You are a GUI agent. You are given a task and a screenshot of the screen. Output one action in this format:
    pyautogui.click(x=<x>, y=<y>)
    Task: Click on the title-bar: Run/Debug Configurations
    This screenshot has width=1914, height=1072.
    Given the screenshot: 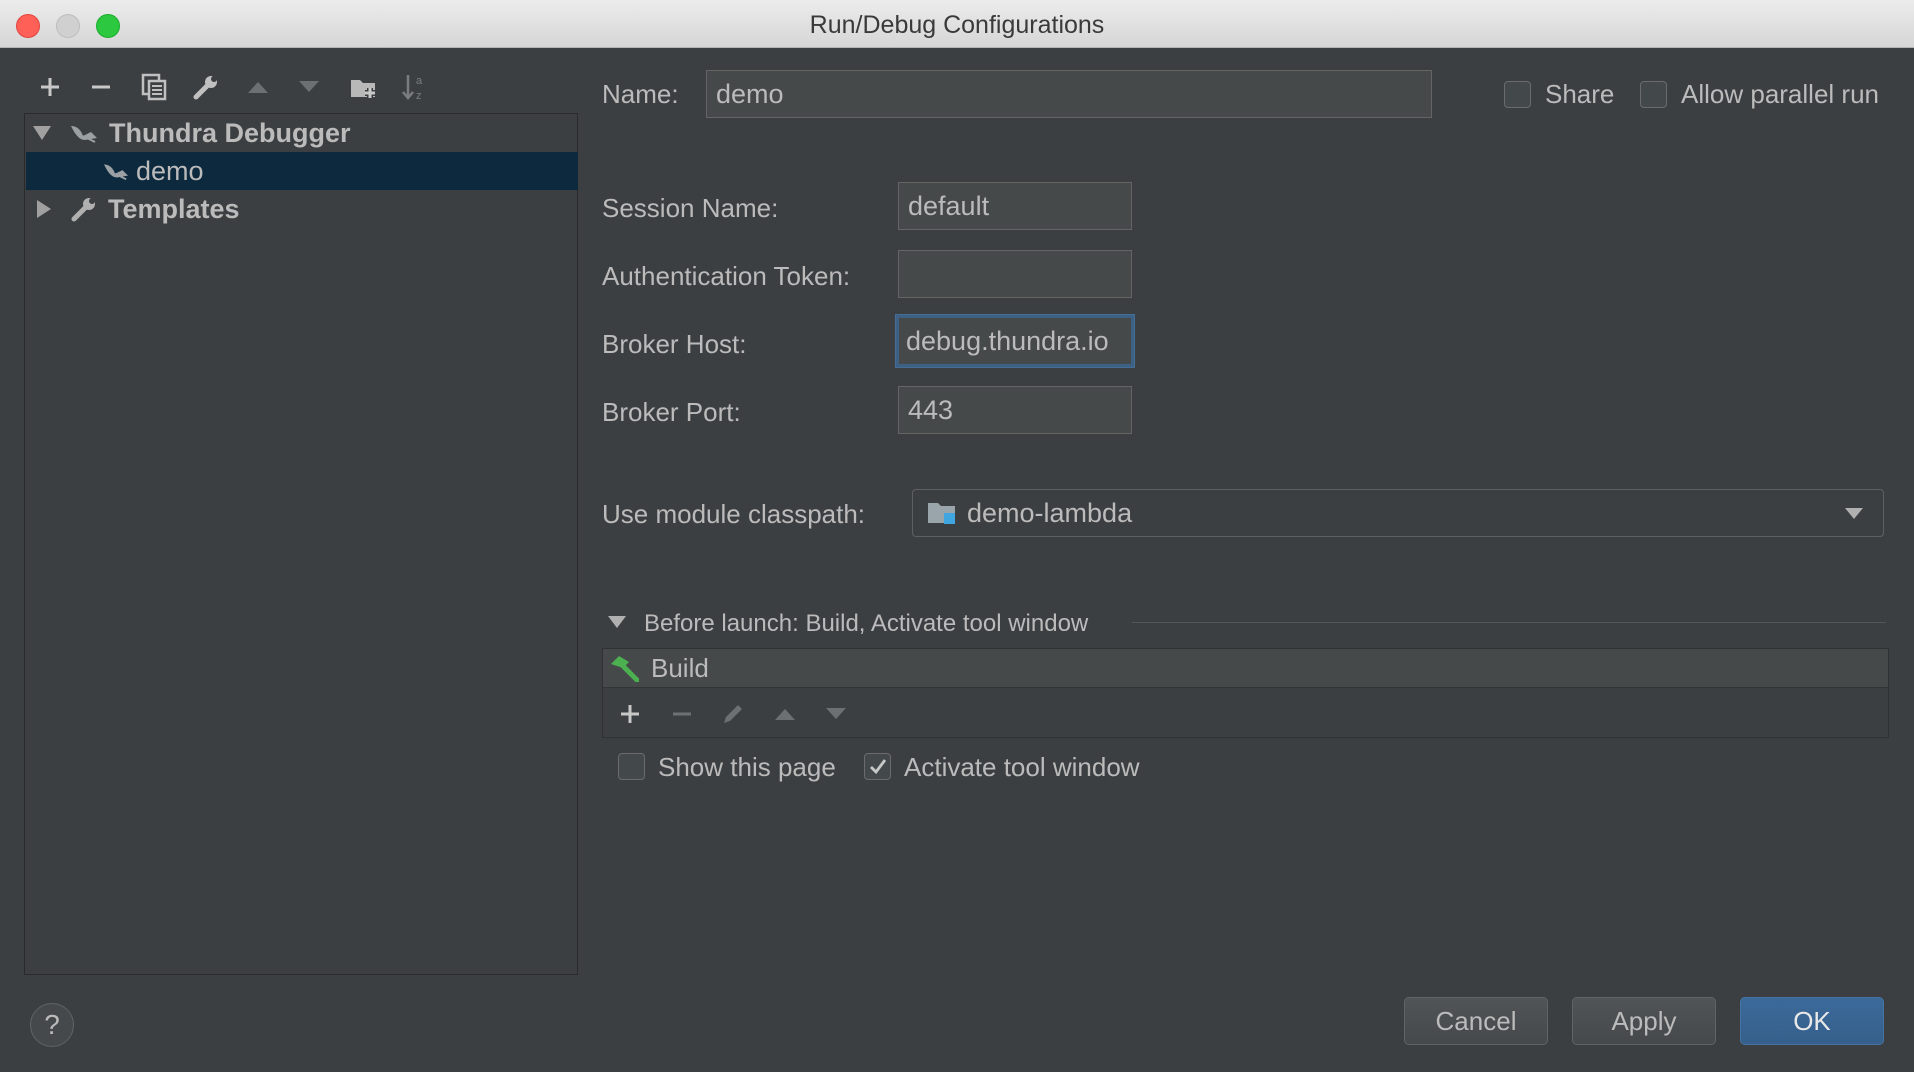 What is the action you would take?
    pyautogui.click(x=957, y=24)
    